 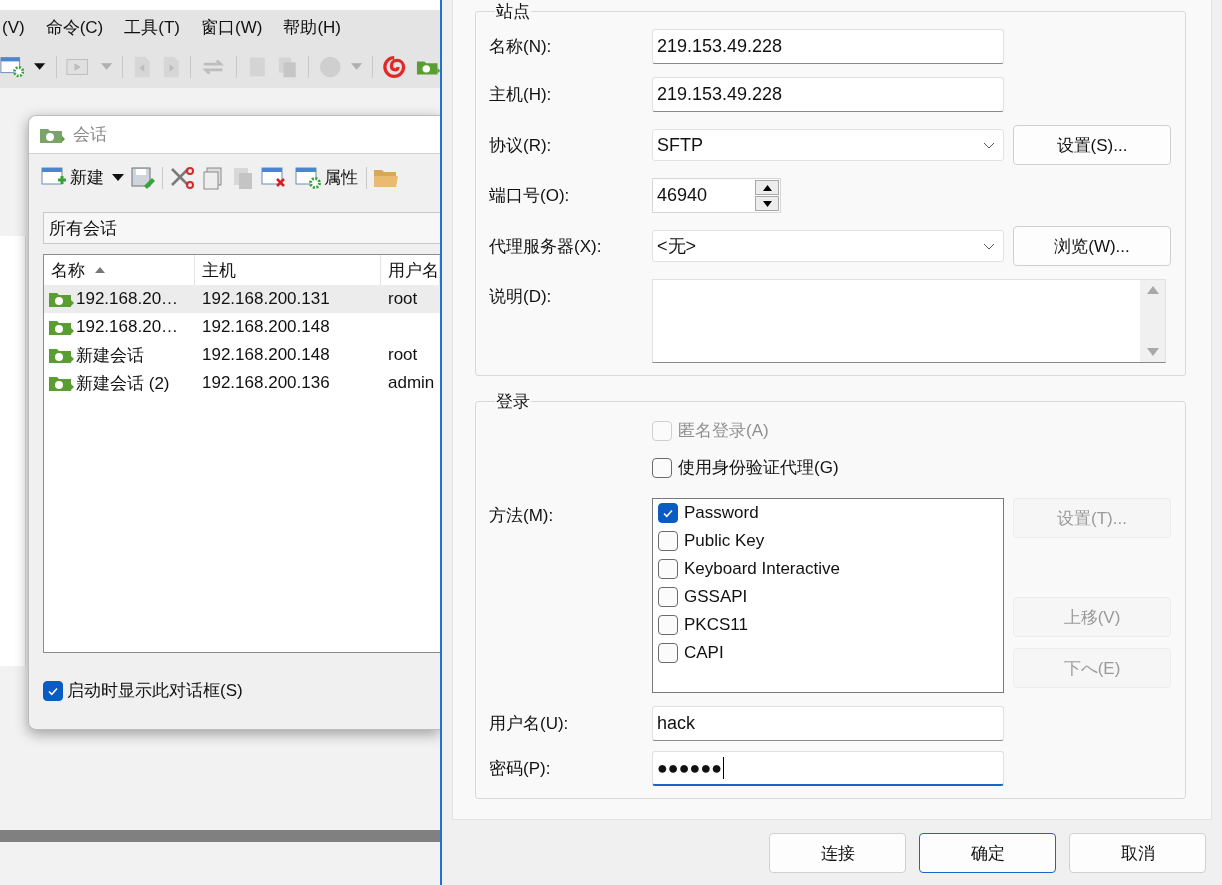 What do you see at coordinates (266, 383) in the screenshot?
I see `session-host: 192.168.200.136` at bounding box center [266, 383].